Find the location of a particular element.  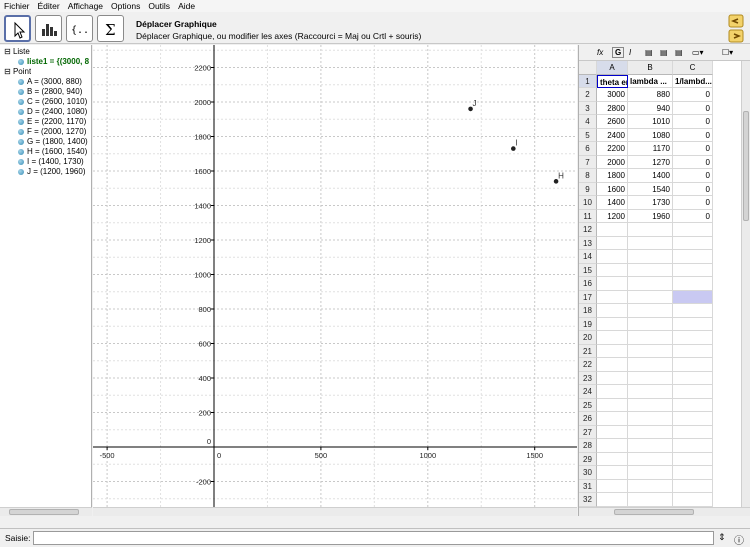

row-header: 24 is located at coordinates (588, 392).